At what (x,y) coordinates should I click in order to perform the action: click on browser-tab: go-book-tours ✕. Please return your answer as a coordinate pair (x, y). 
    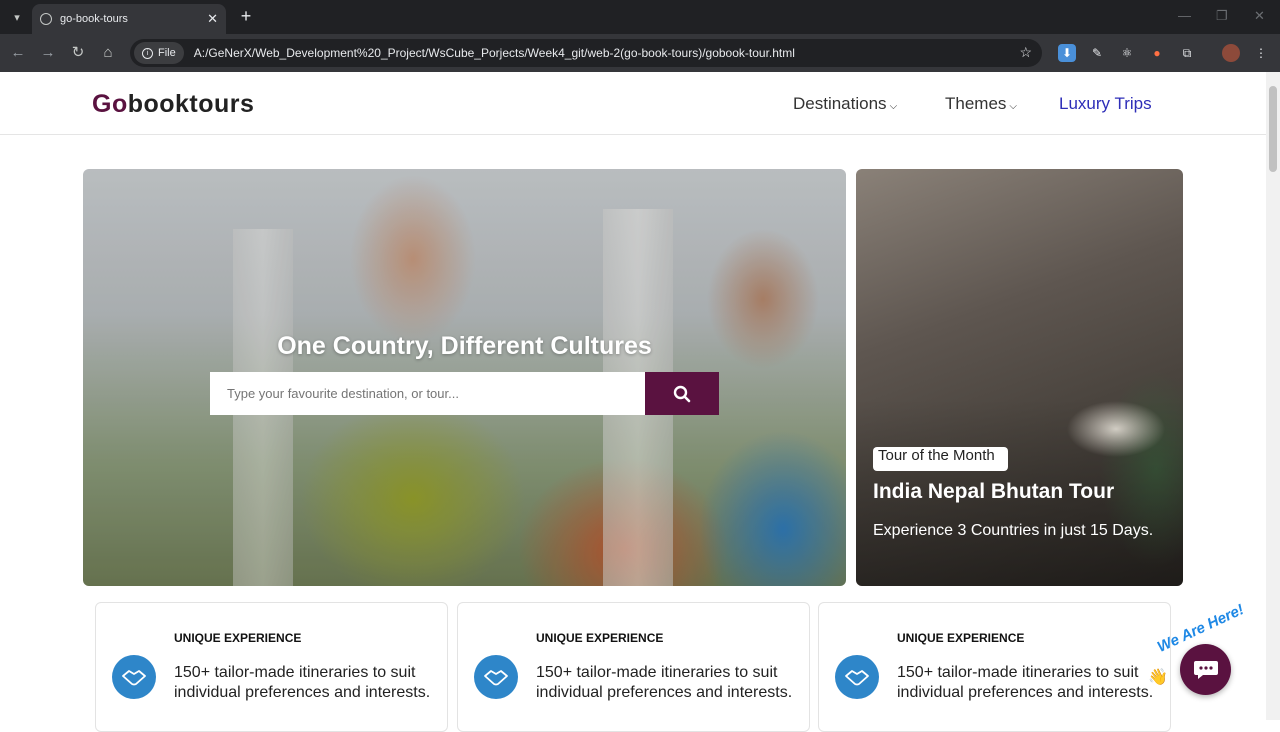
    Looking at the image, I should click on (129, 19).